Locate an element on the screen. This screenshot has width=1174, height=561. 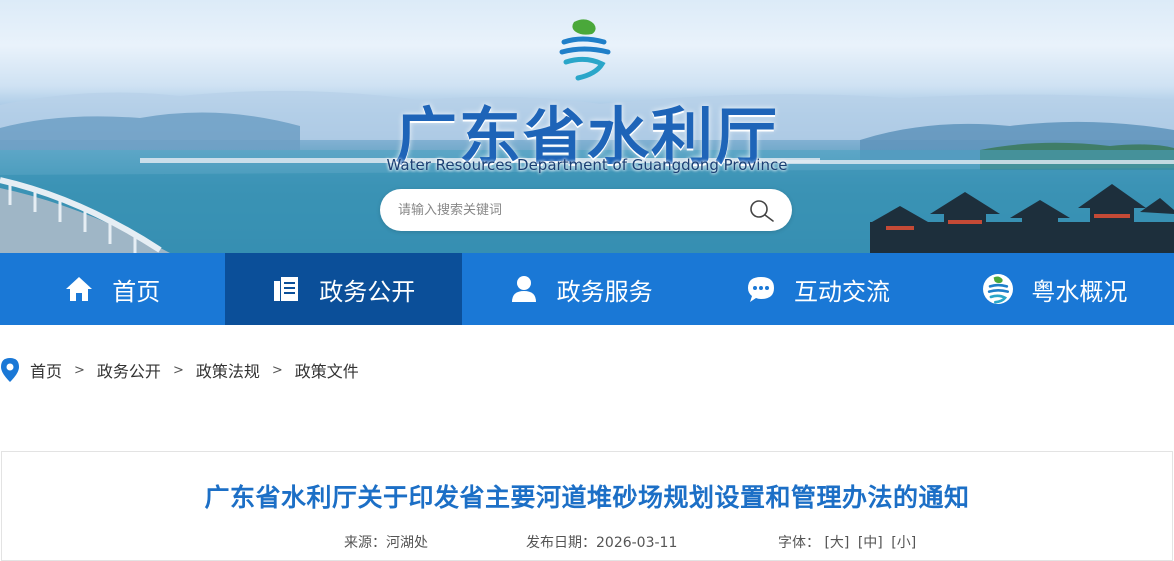
nav-item-interaction: 互动交流 is located at coordinates (817, 289).